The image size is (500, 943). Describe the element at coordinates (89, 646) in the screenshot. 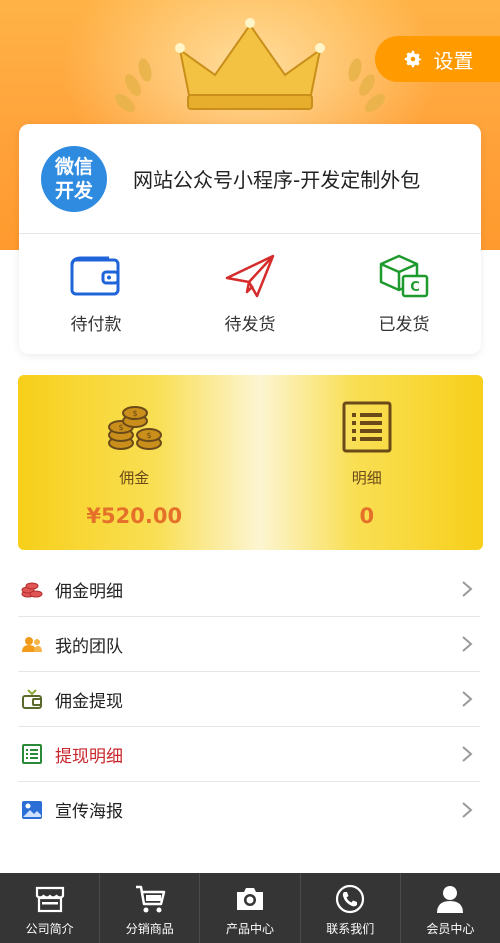

I see `menu-item-label: 我的团队` at that location.